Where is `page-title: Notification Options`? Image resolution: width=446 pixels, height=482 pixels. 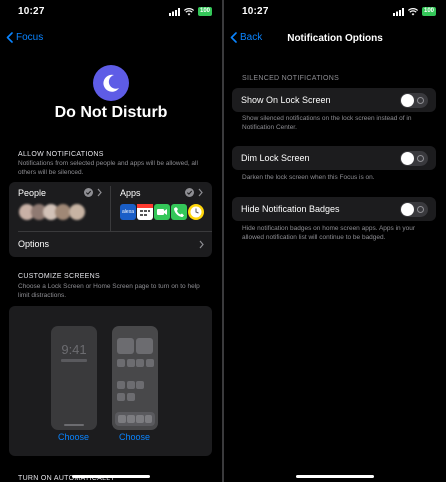
page-title: Notification Options is located at coordinates (335, 38).